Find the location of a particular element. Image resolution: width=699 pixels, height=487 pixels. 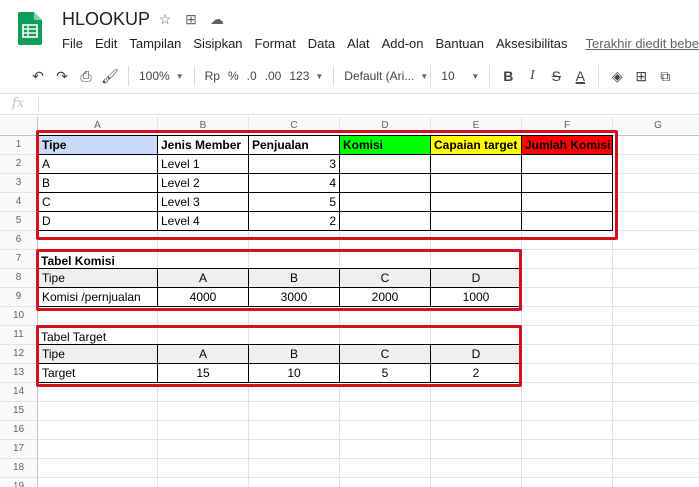

strikethrough-icon: S is located at coordinates (556, 76).